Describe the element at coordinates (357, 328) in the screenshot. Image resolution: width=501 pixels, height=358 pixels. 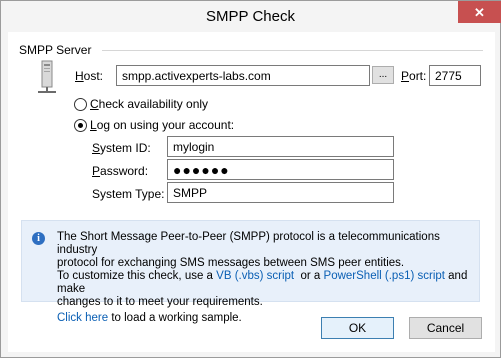
I see `ok-button: OK` at that location.